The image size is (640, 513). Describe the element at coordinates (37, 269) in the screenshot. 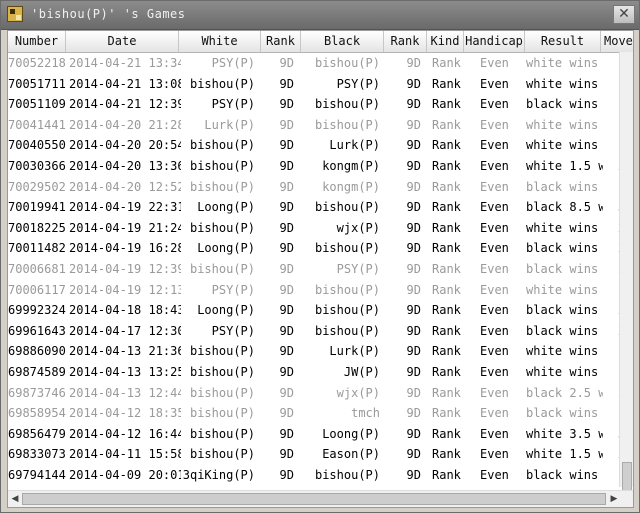

I see `cell-number: 70006681` at that location.